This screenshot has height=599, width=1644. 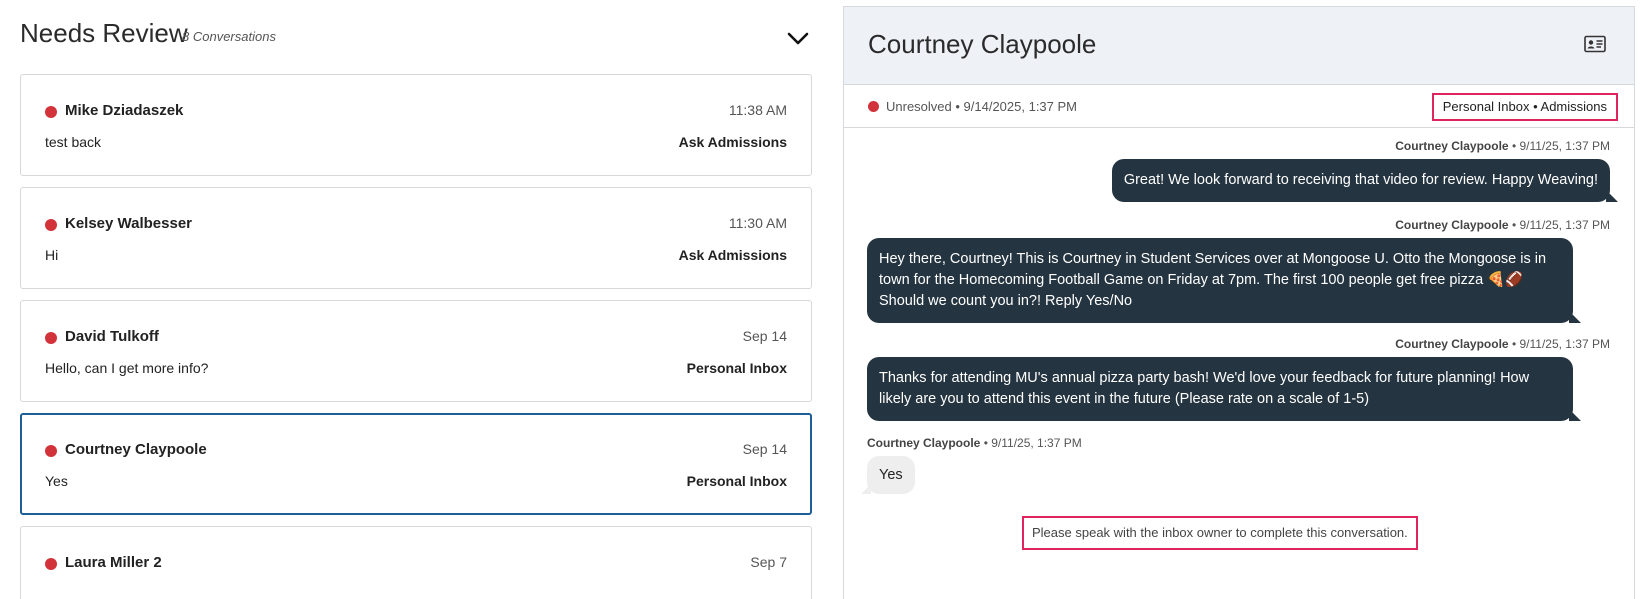 I want to click on chevron-down-icon, so click(x=798, y=38).